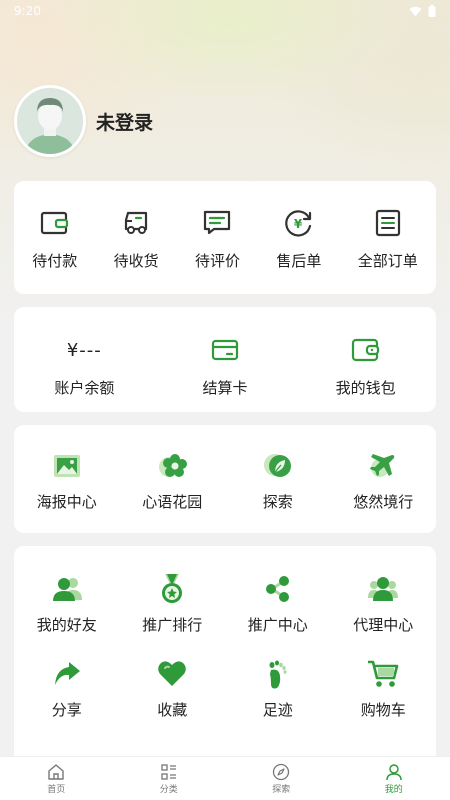  I want to click on service-label: 探索, so click(277, 502).